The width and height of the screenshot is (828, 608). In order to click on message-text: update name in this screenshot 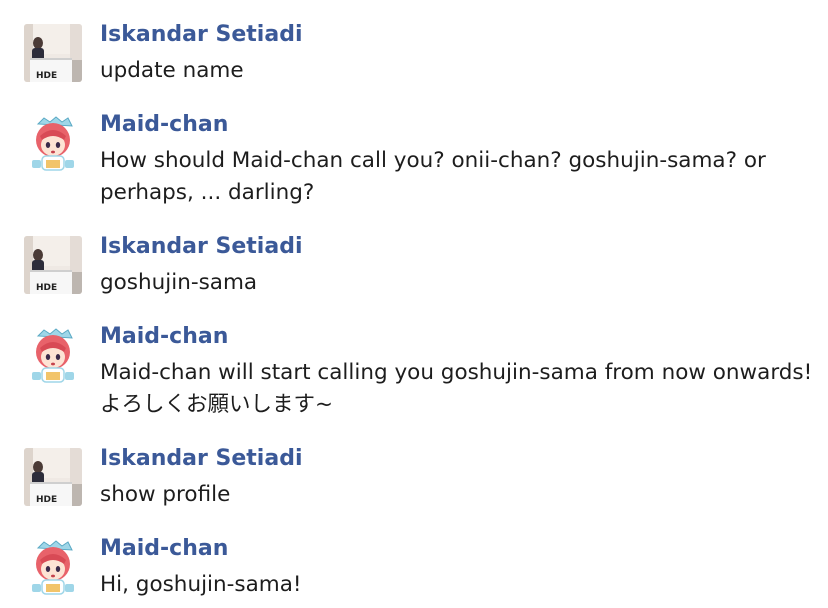, I will do `click(457, 71)`.